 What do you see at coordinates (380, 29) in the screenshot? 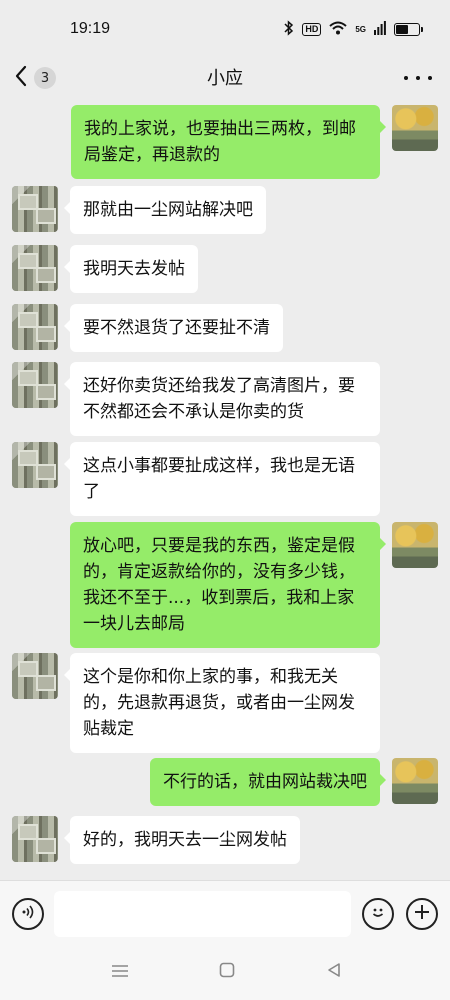
I see `signal-icon` at bounding box center [380, 29].